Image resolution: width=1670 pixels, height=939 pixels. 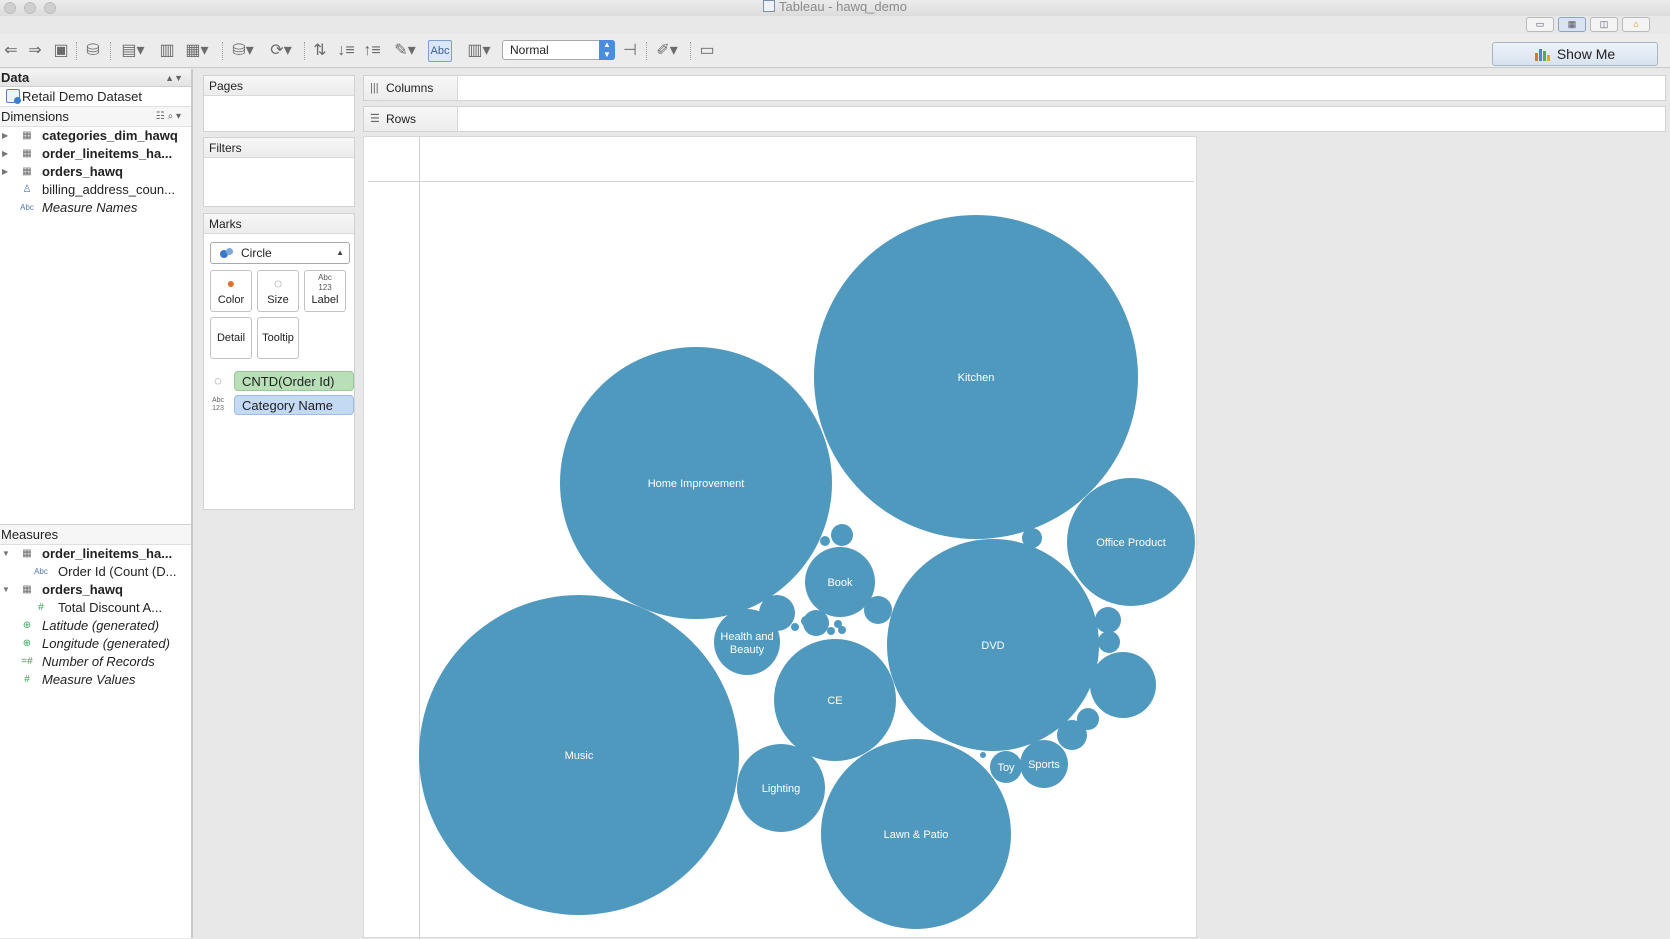 What do you see at coordinates (1131, 542) in the screenshot?
I see `bubble-mark: Office Product` at bounding box center [1131, 542].